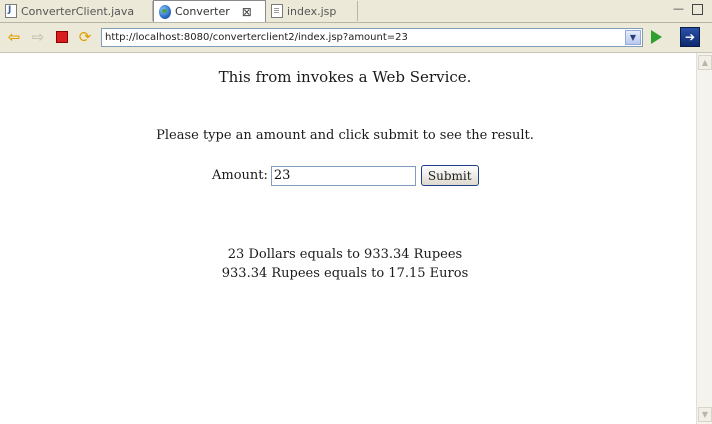 The image size is (712, 424). I want to click on address-bar: ▼, so click(372, 37).